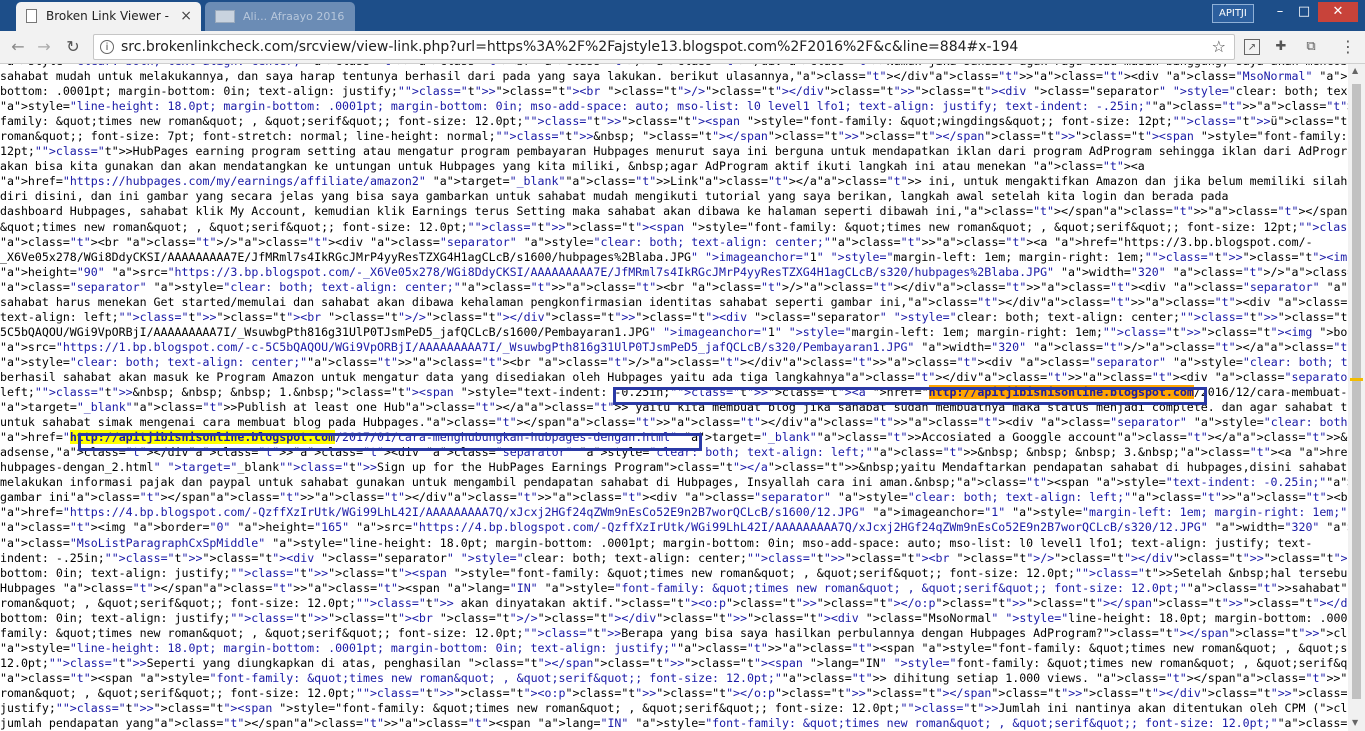 Image resolution: width=1365 pixels, height=731 pixels. I want to click on source-line: Hubpages "a">class, so click(63, 587).